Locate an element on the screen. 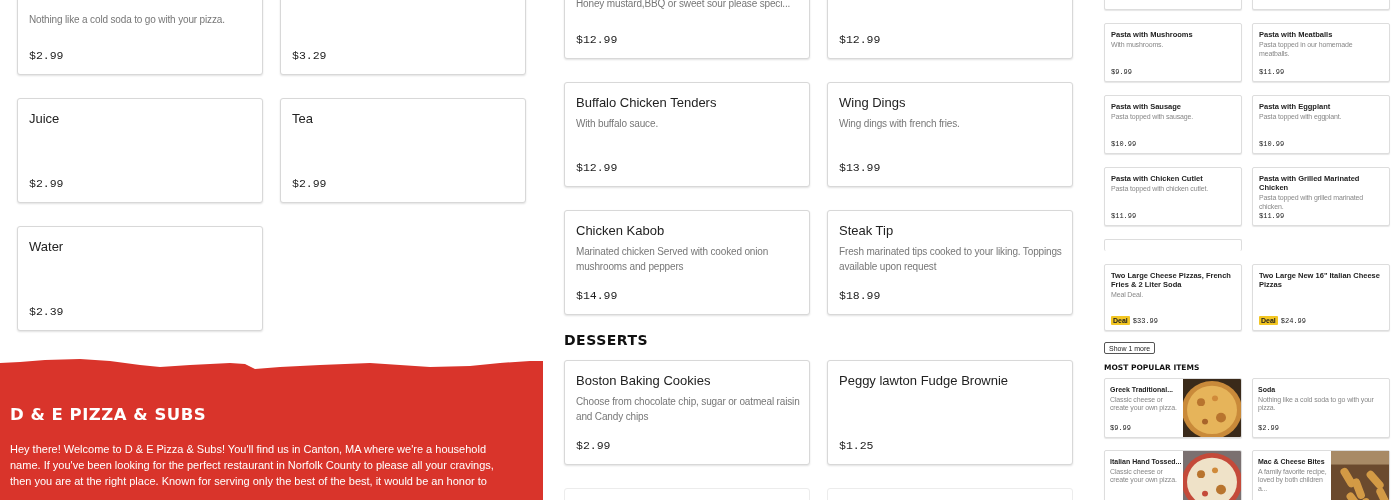 This screenshot has height=500, width=1400. item-description: Choose from chocolate chip, sugar or oatmeal raisin and Candy chips is located at coordinates (688, 409).